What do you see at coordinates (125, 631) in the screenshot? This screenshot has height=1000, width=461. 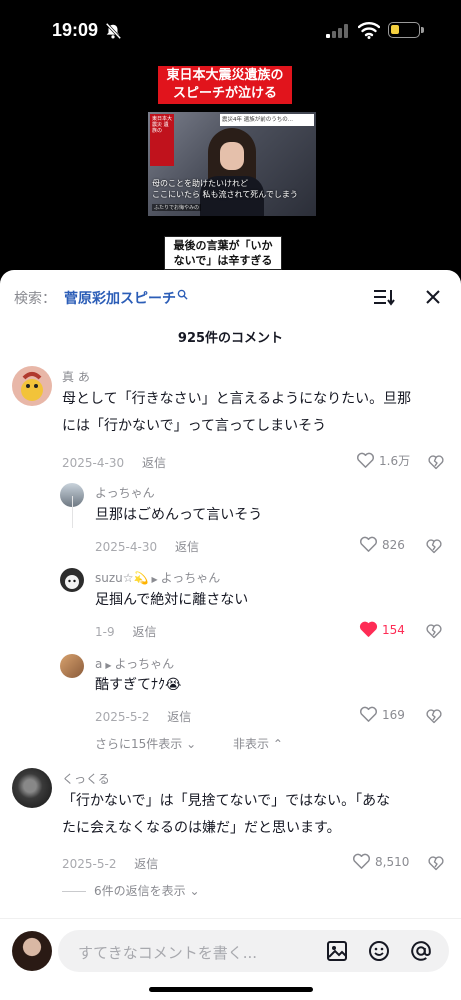 I see `comment-meta: 1-9 返信` at bounding box center [125, 631].